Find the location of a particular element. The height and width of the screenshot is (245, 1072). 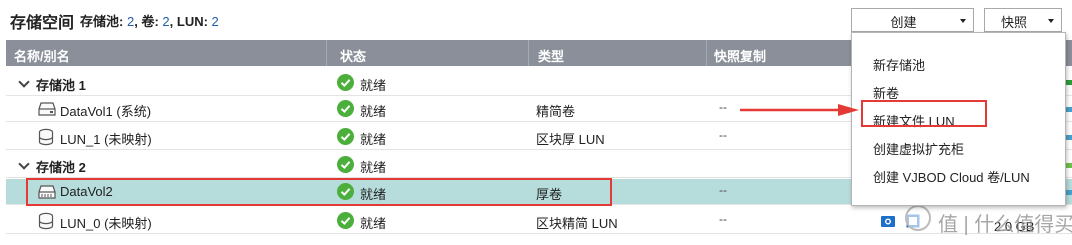

menu-item-create-virtual-enclosure: 创建虚拟扩充柜 is located at coordinates (958, 147).